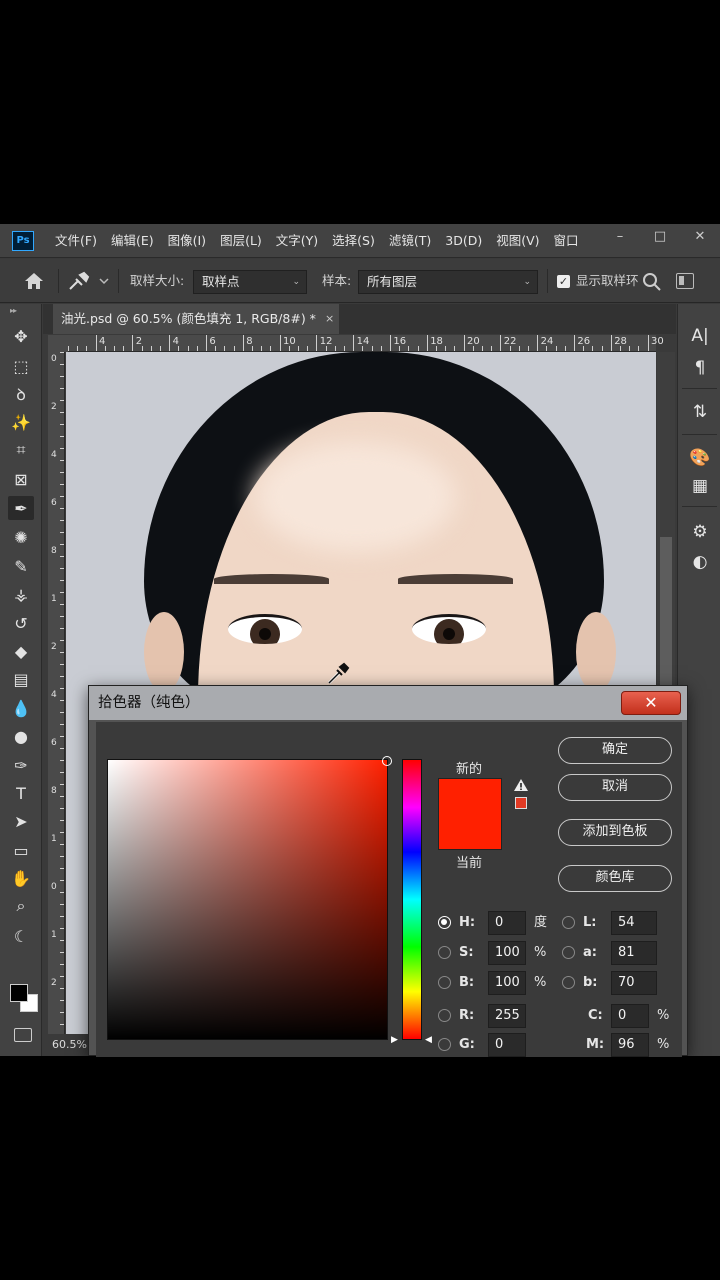  I want to click on add-to-swatches-button: 添加到色板, so click(615, 832).